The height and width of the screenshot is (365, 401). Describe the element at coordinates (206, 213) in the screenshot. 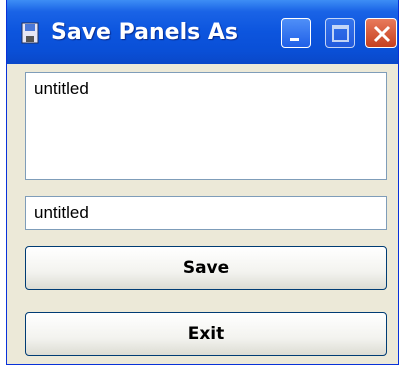

I see `filename-input: untitled` at that location.